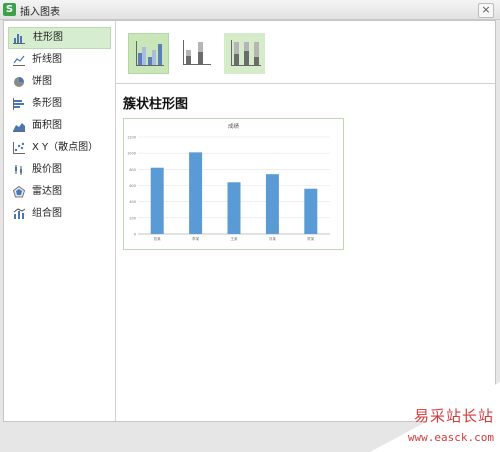 Image resolution: width=500 pixels, height=452 pixels. I want to click on y-tick-label: 400, so click(132, 202).